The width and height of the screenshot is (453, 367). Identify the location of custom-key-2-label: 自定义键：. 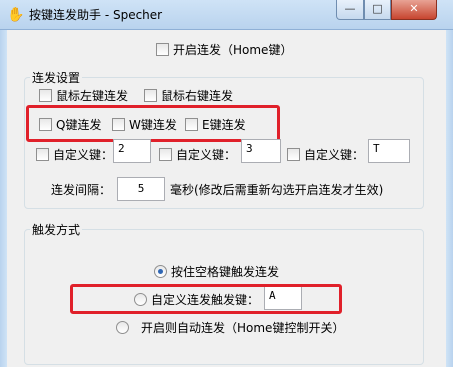
(206, 155).